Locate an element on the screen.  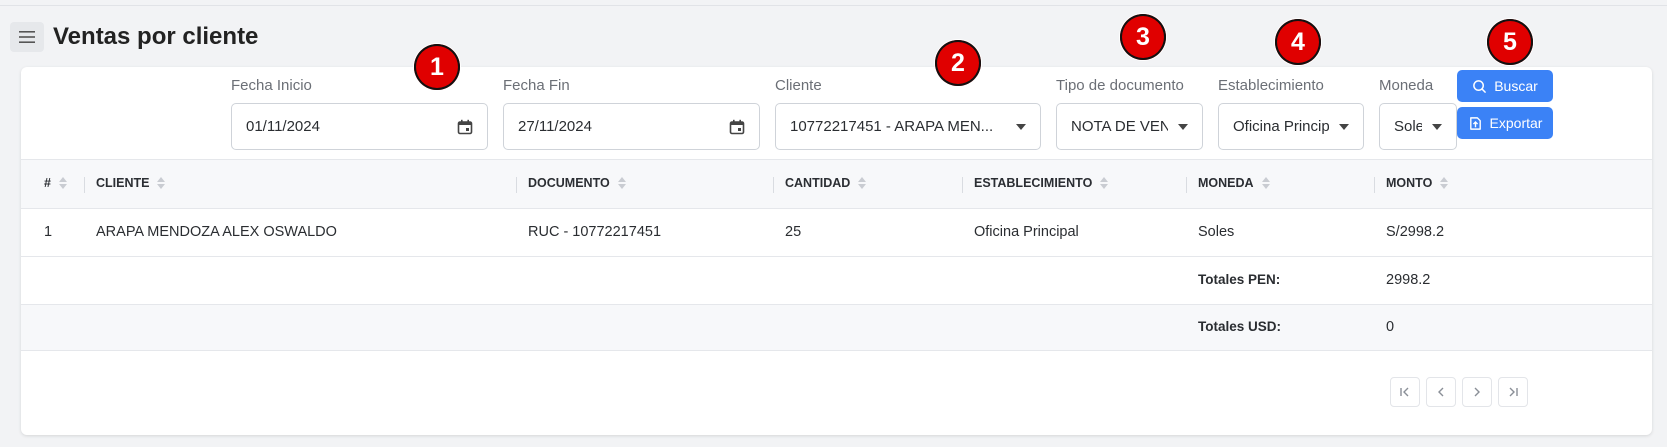
fecha-fin-field: 27/11/2024 is located at coordinates (631, 126).